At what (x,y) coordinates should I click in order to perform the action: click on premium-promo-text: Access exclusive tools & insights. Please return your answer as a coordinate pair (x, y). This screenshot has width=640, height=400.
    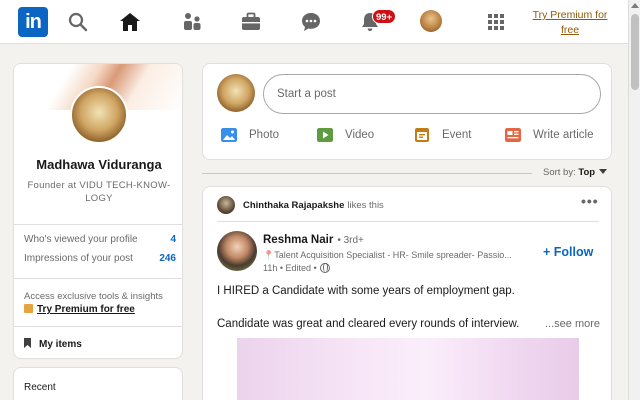
    Looking at the image, I should click on (93, 296).